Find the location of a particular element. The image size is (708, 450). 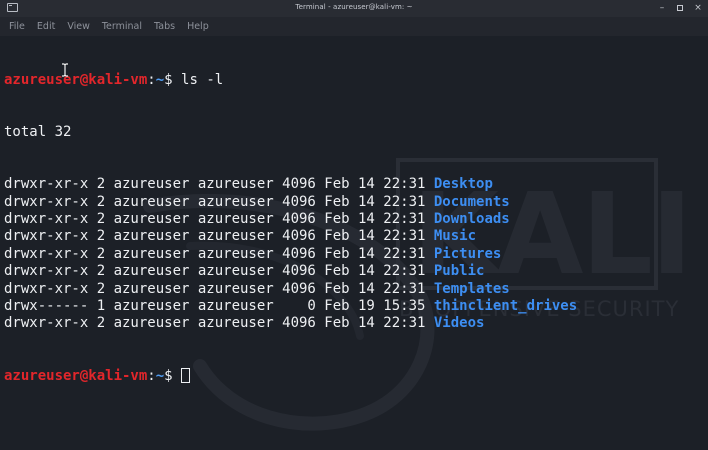

menu-bar: File Edit View Terminal Tabs Help is located at coordinates (354, 26).